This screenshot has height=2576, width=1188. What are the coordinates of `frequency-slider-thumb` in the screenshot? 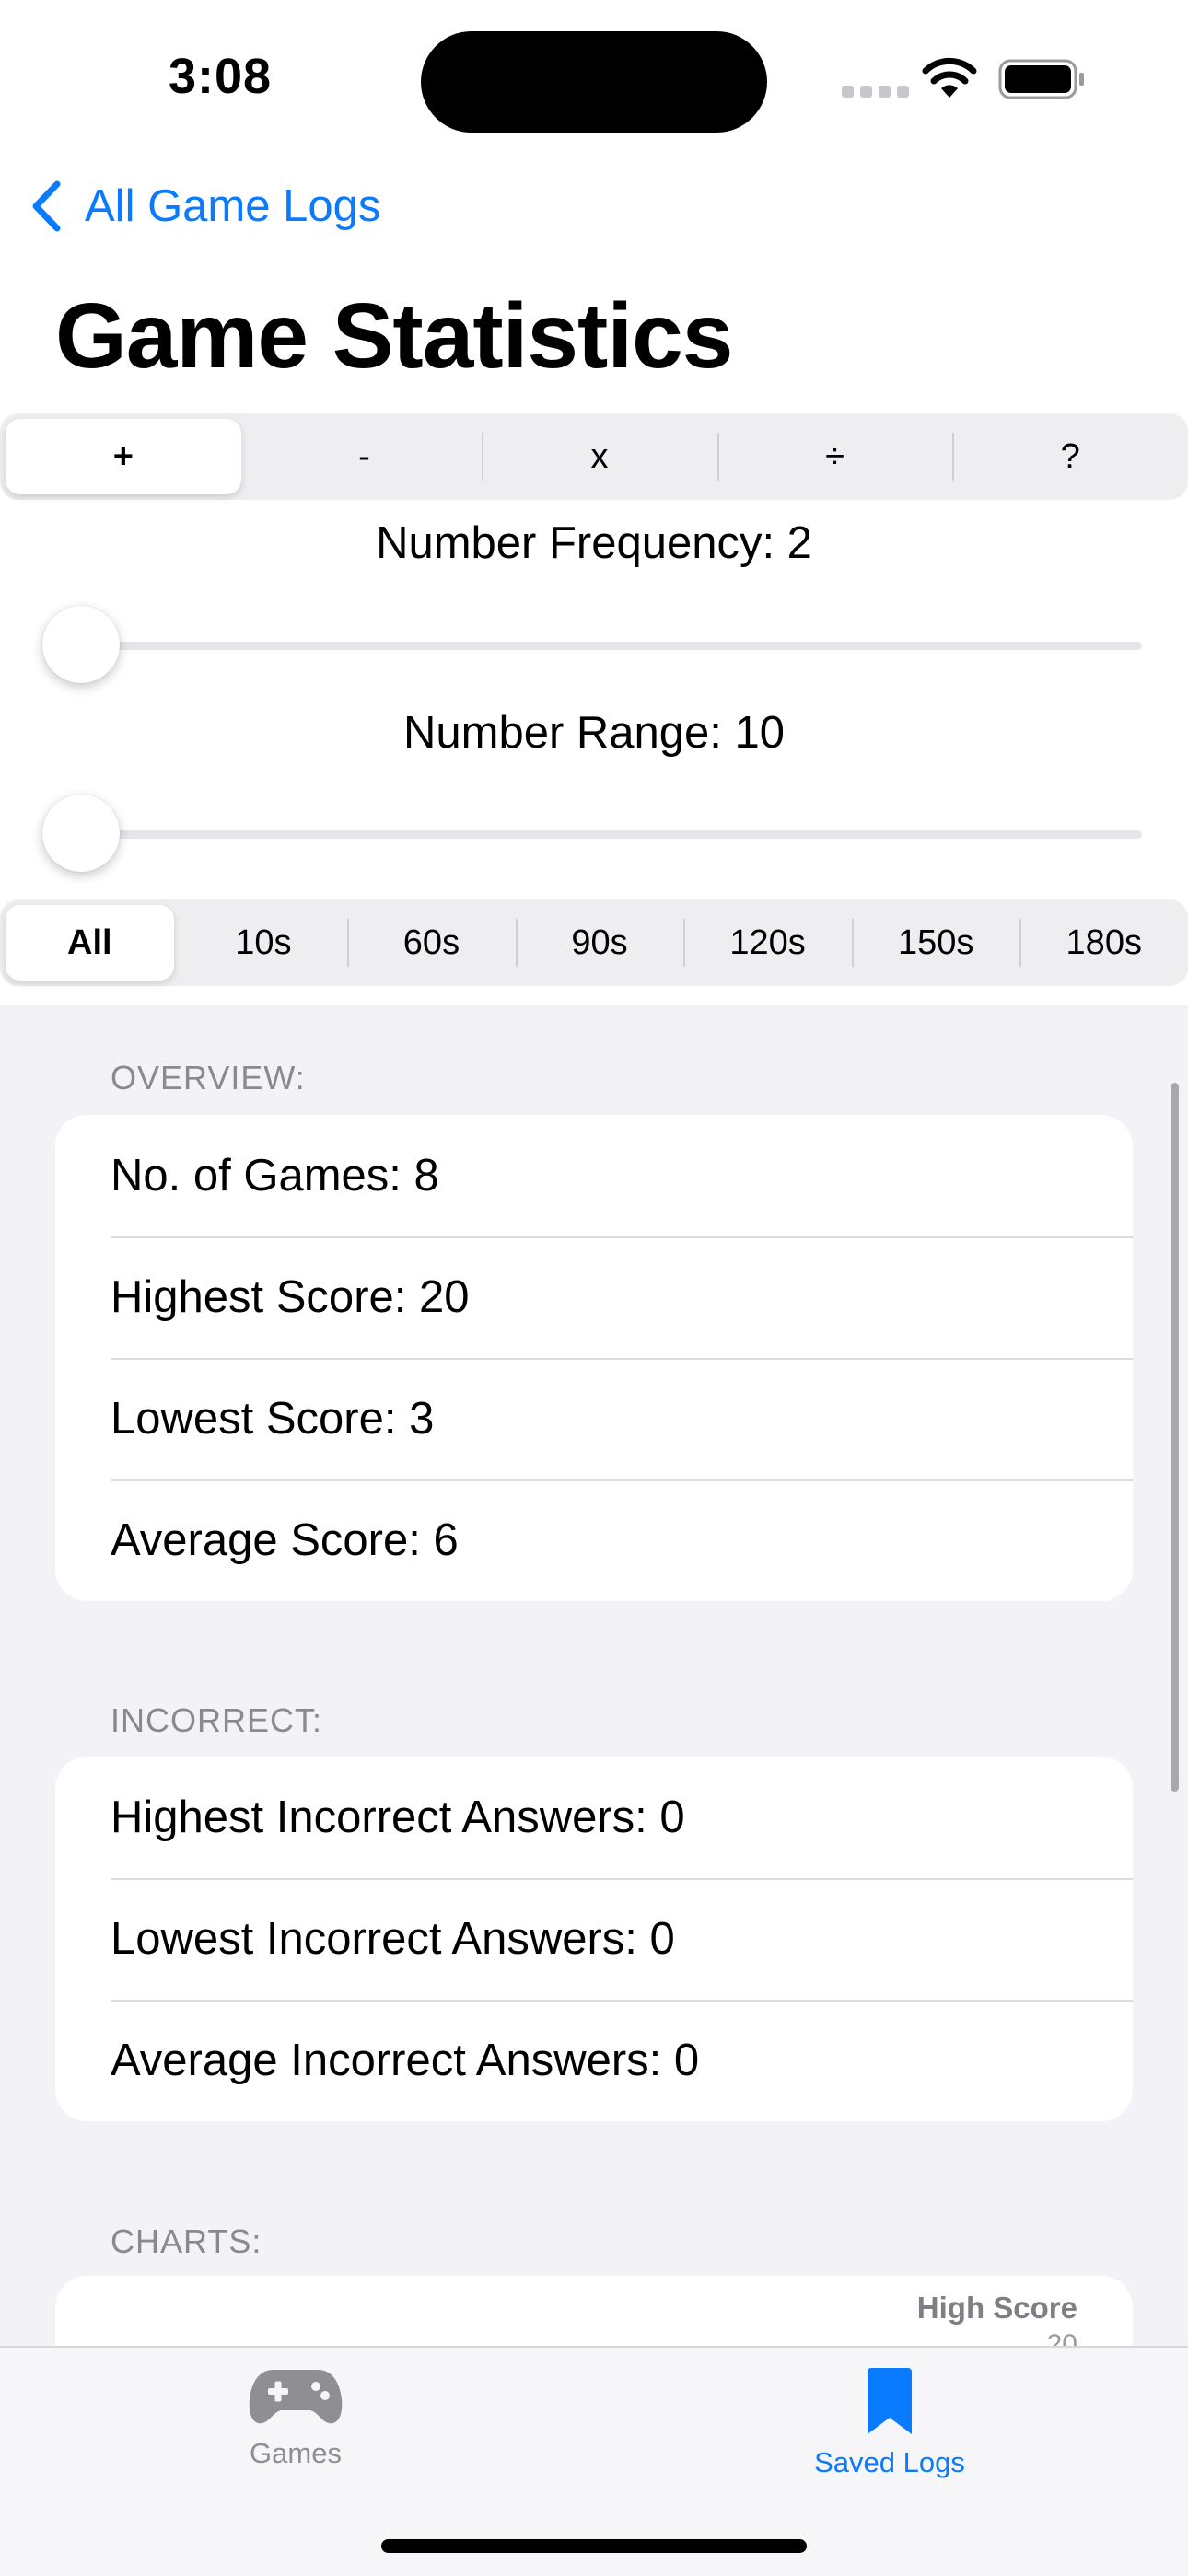 It's located at (81, 644).